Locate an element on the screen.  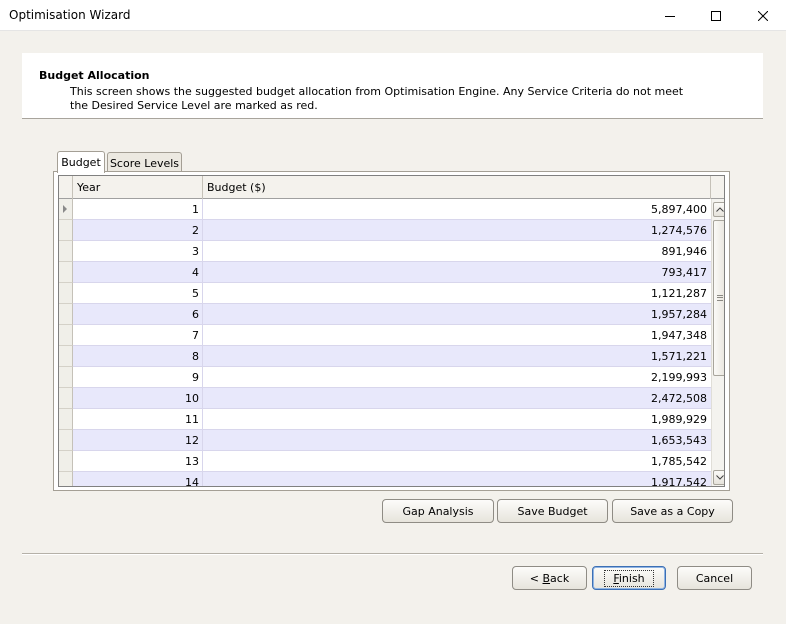
table-row: 1 5,897,400 is located at coordinates (385, 209).